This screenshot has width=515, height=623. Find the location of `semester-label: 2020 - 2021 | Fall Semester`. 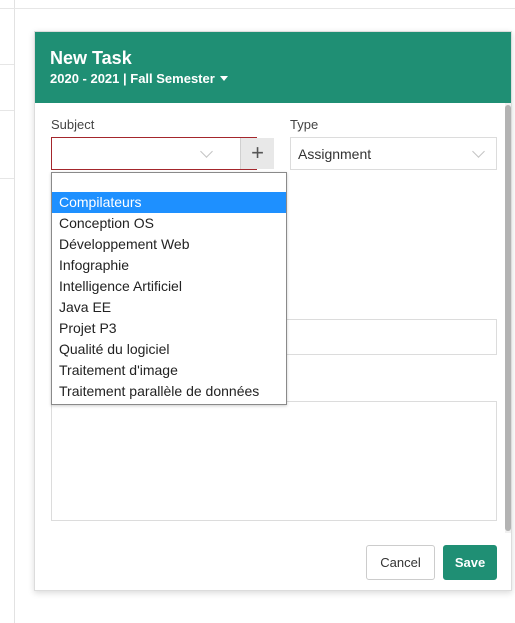

semester-label: 2020 - 2021 | Fall Semester is located at coordinates (132, 78).